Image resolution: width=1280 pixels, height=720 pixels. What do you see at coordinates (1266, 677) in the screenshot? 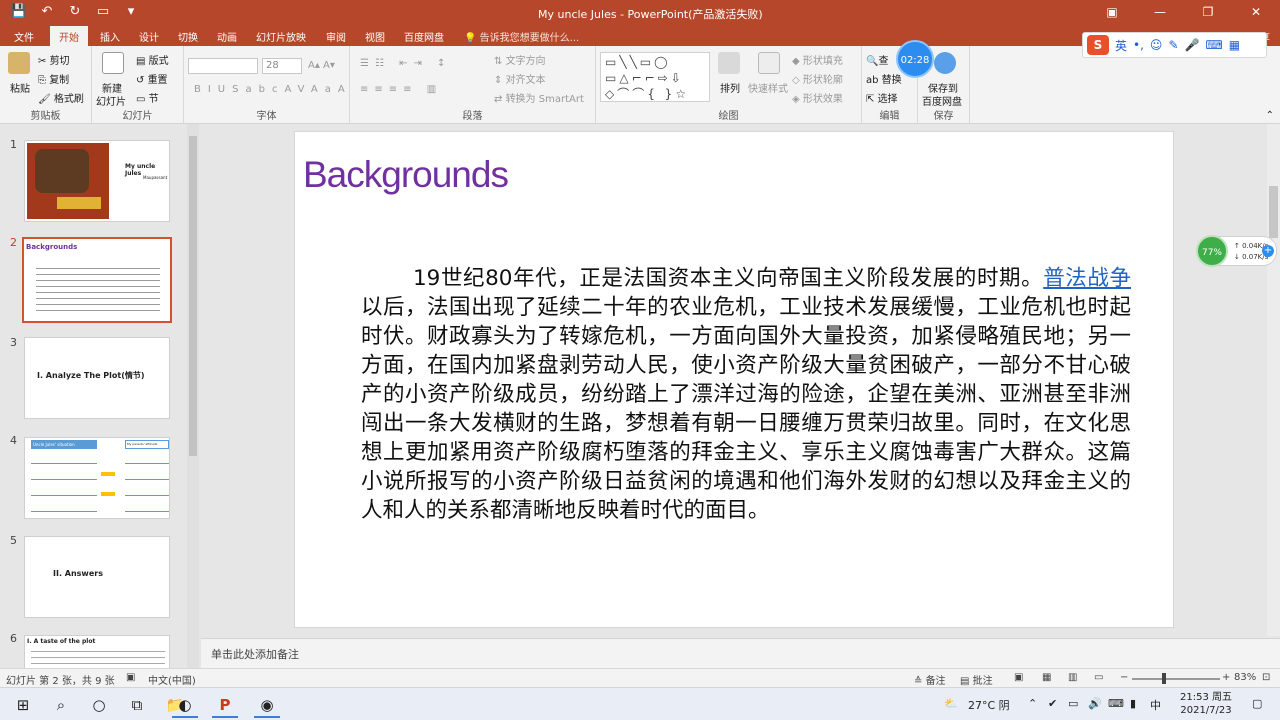
I see `fit-slide-icon: ⊡` at bounding box center [1266, 677].